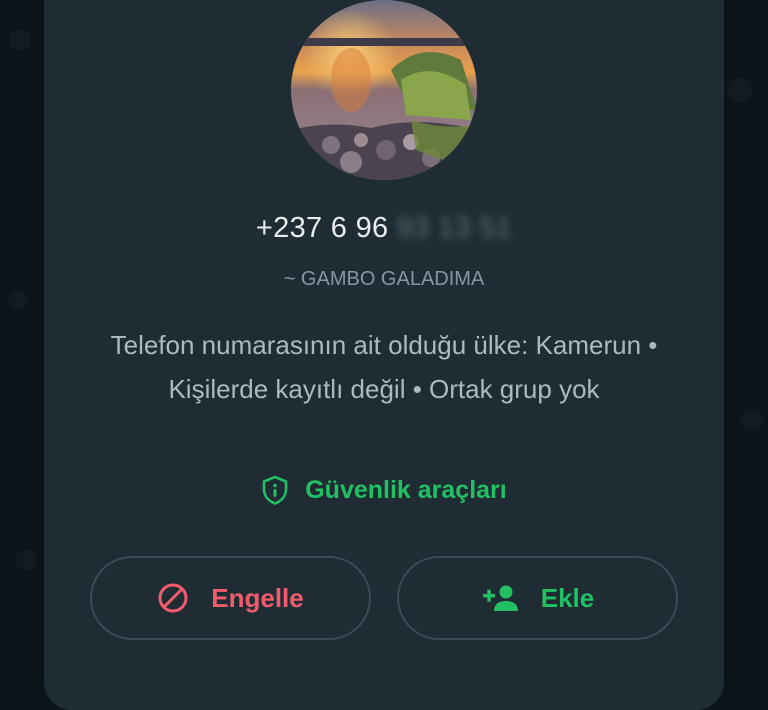 Image resolution: width=768 pixels, height=710 pixels. I want to click on security-tools-label: Güvenlik araçları, so click(406, 489).